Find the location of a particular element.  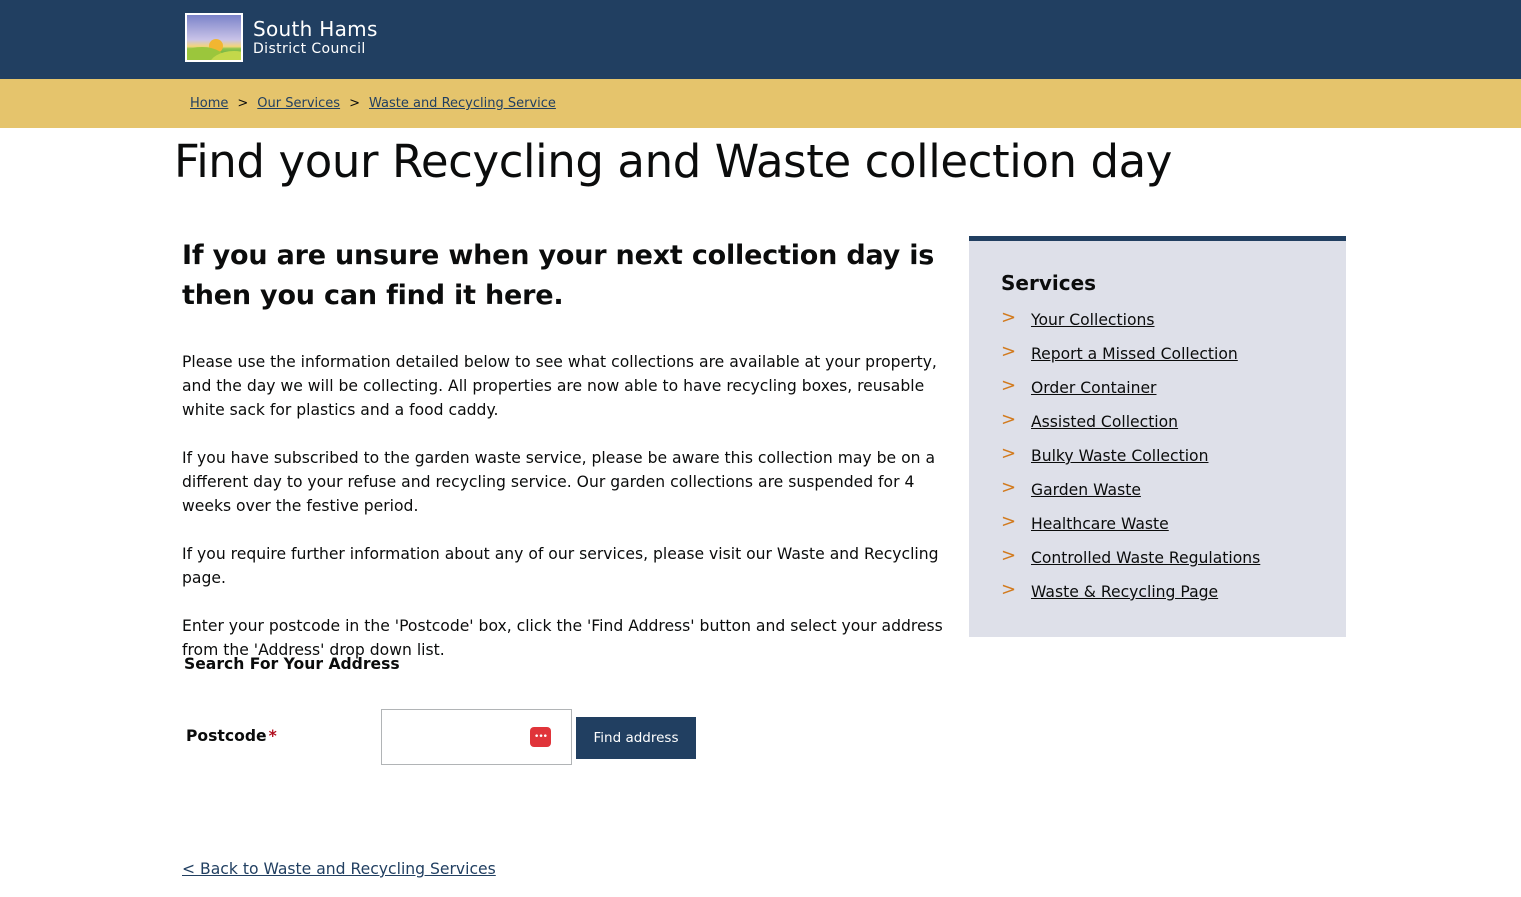

list-item: > Waste & Recycling Page is located at coordinates (1173, 598).